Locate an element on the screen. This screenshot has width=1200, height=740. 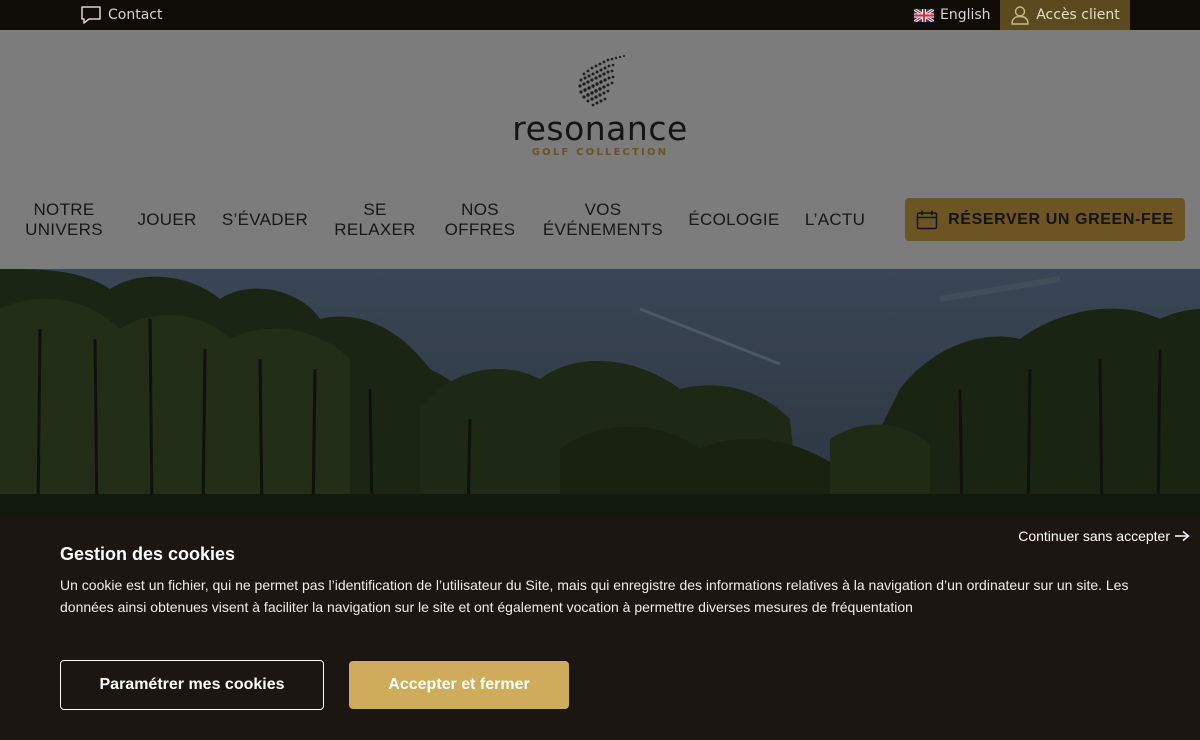
brand-name: resonance is located at coordinates (600, 128).